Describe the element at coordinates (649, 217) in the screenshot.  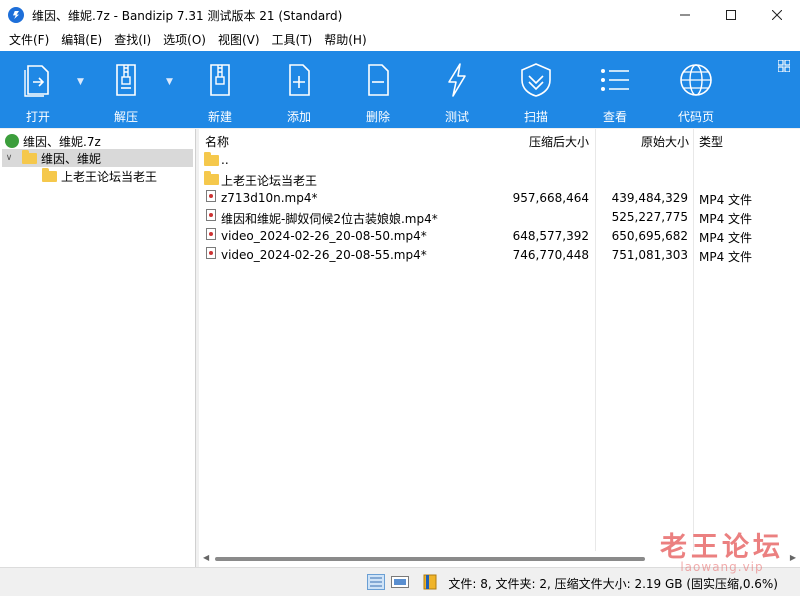
I see `original-size: 525,227,775` at that location.